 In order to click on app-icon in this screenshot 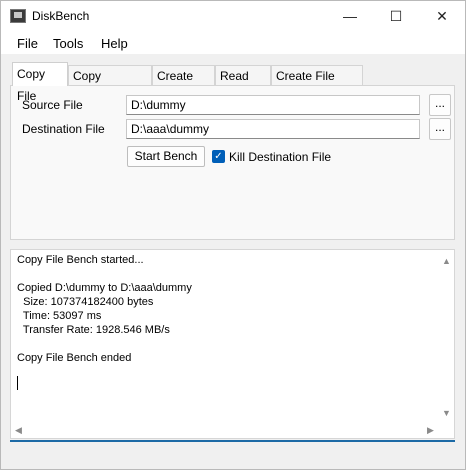, I will do `click(18, 16)`.